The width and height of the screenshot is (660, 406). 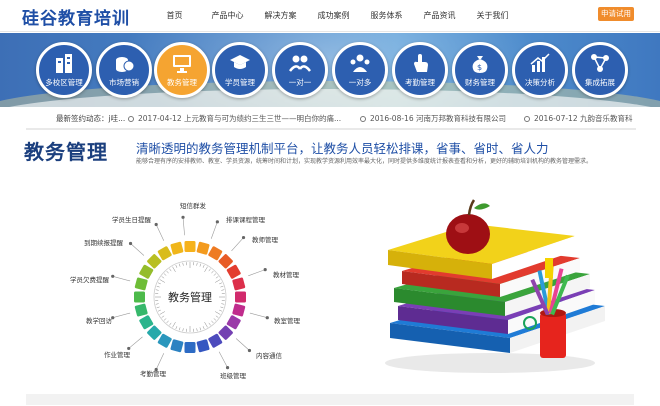 I want to click on diagram-label: 教师管理, so click(x=265, y=239).